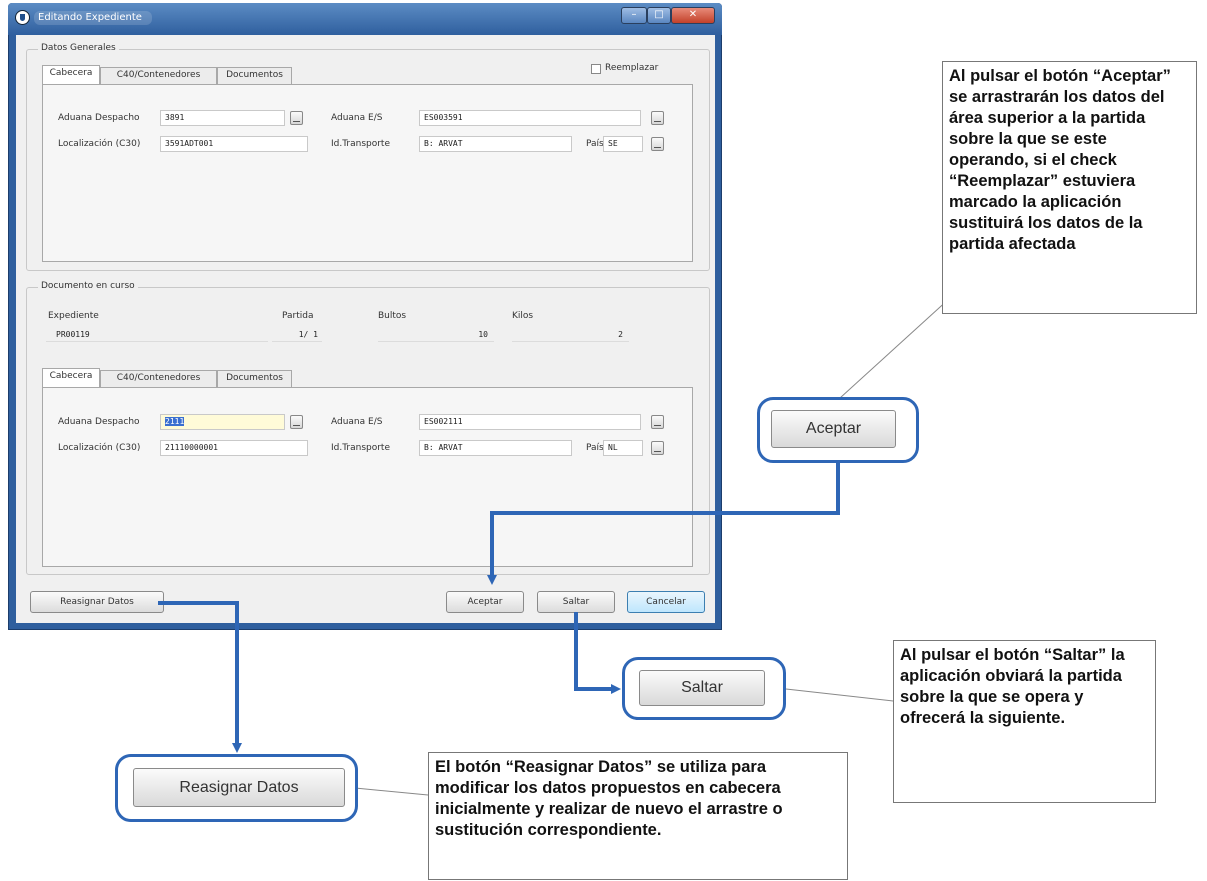 This screenshot has width=1207, height=881. I want to click on saltar-callout-button: Saltar, so click(702, 688).